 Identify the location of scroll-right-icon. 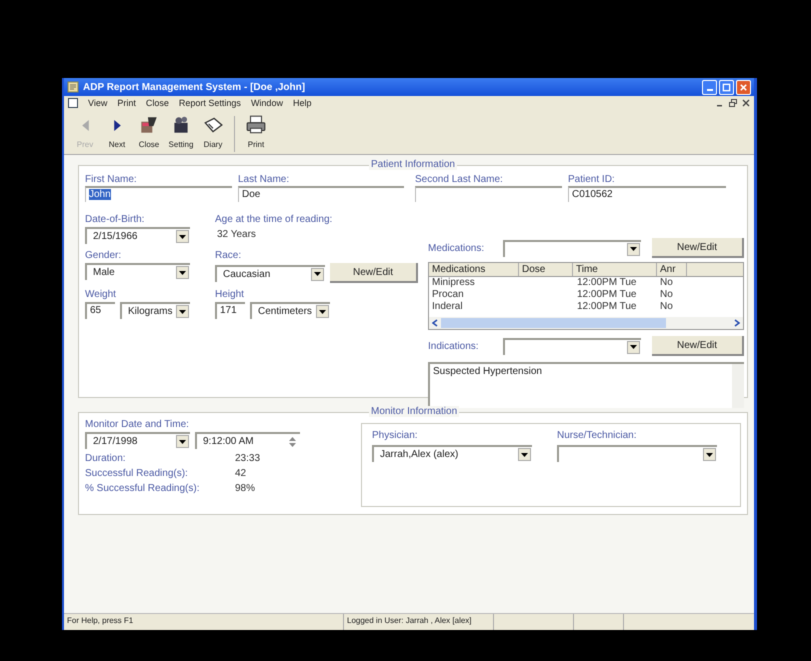
(737, 323).